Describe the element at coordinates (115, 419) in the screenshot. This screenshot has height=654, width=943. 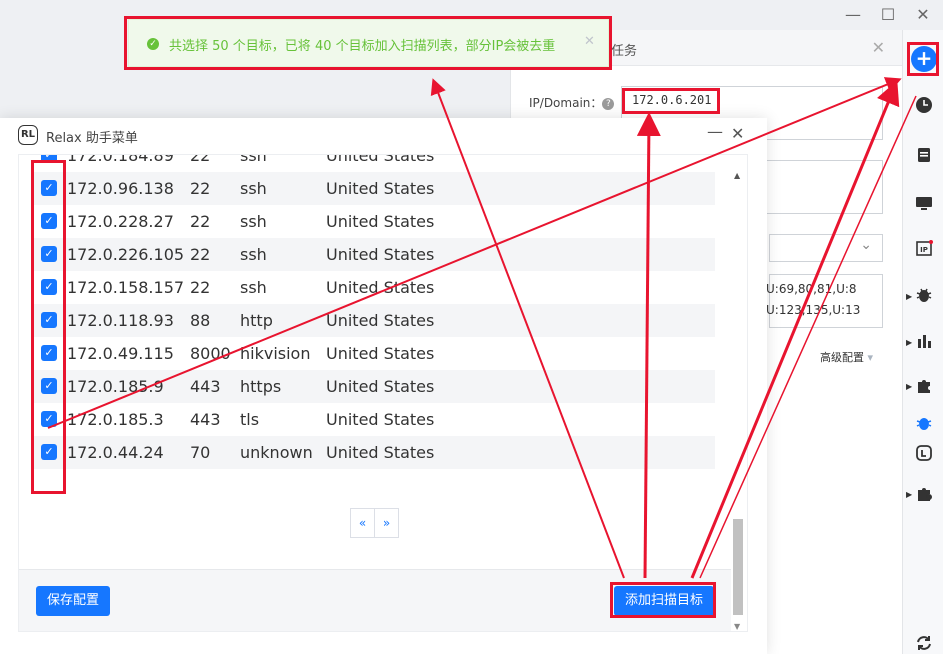
I see `row-ip: 172.0.185.3` at that location.